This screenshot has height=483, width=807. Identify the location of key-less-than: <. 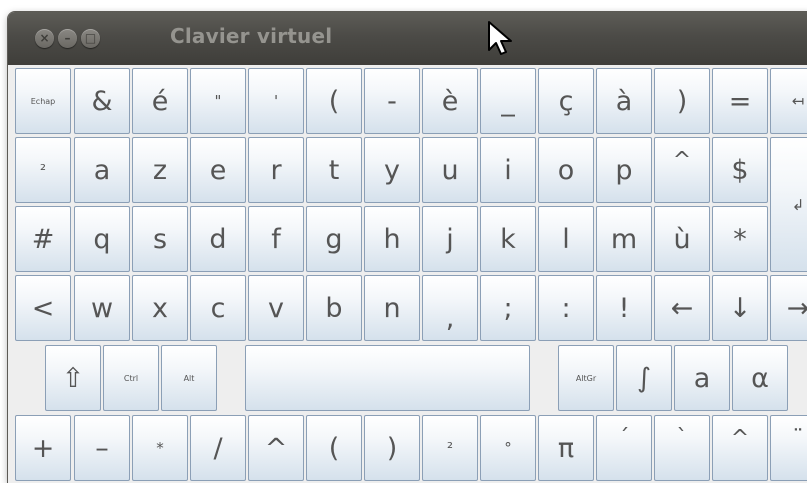
(43, 308).